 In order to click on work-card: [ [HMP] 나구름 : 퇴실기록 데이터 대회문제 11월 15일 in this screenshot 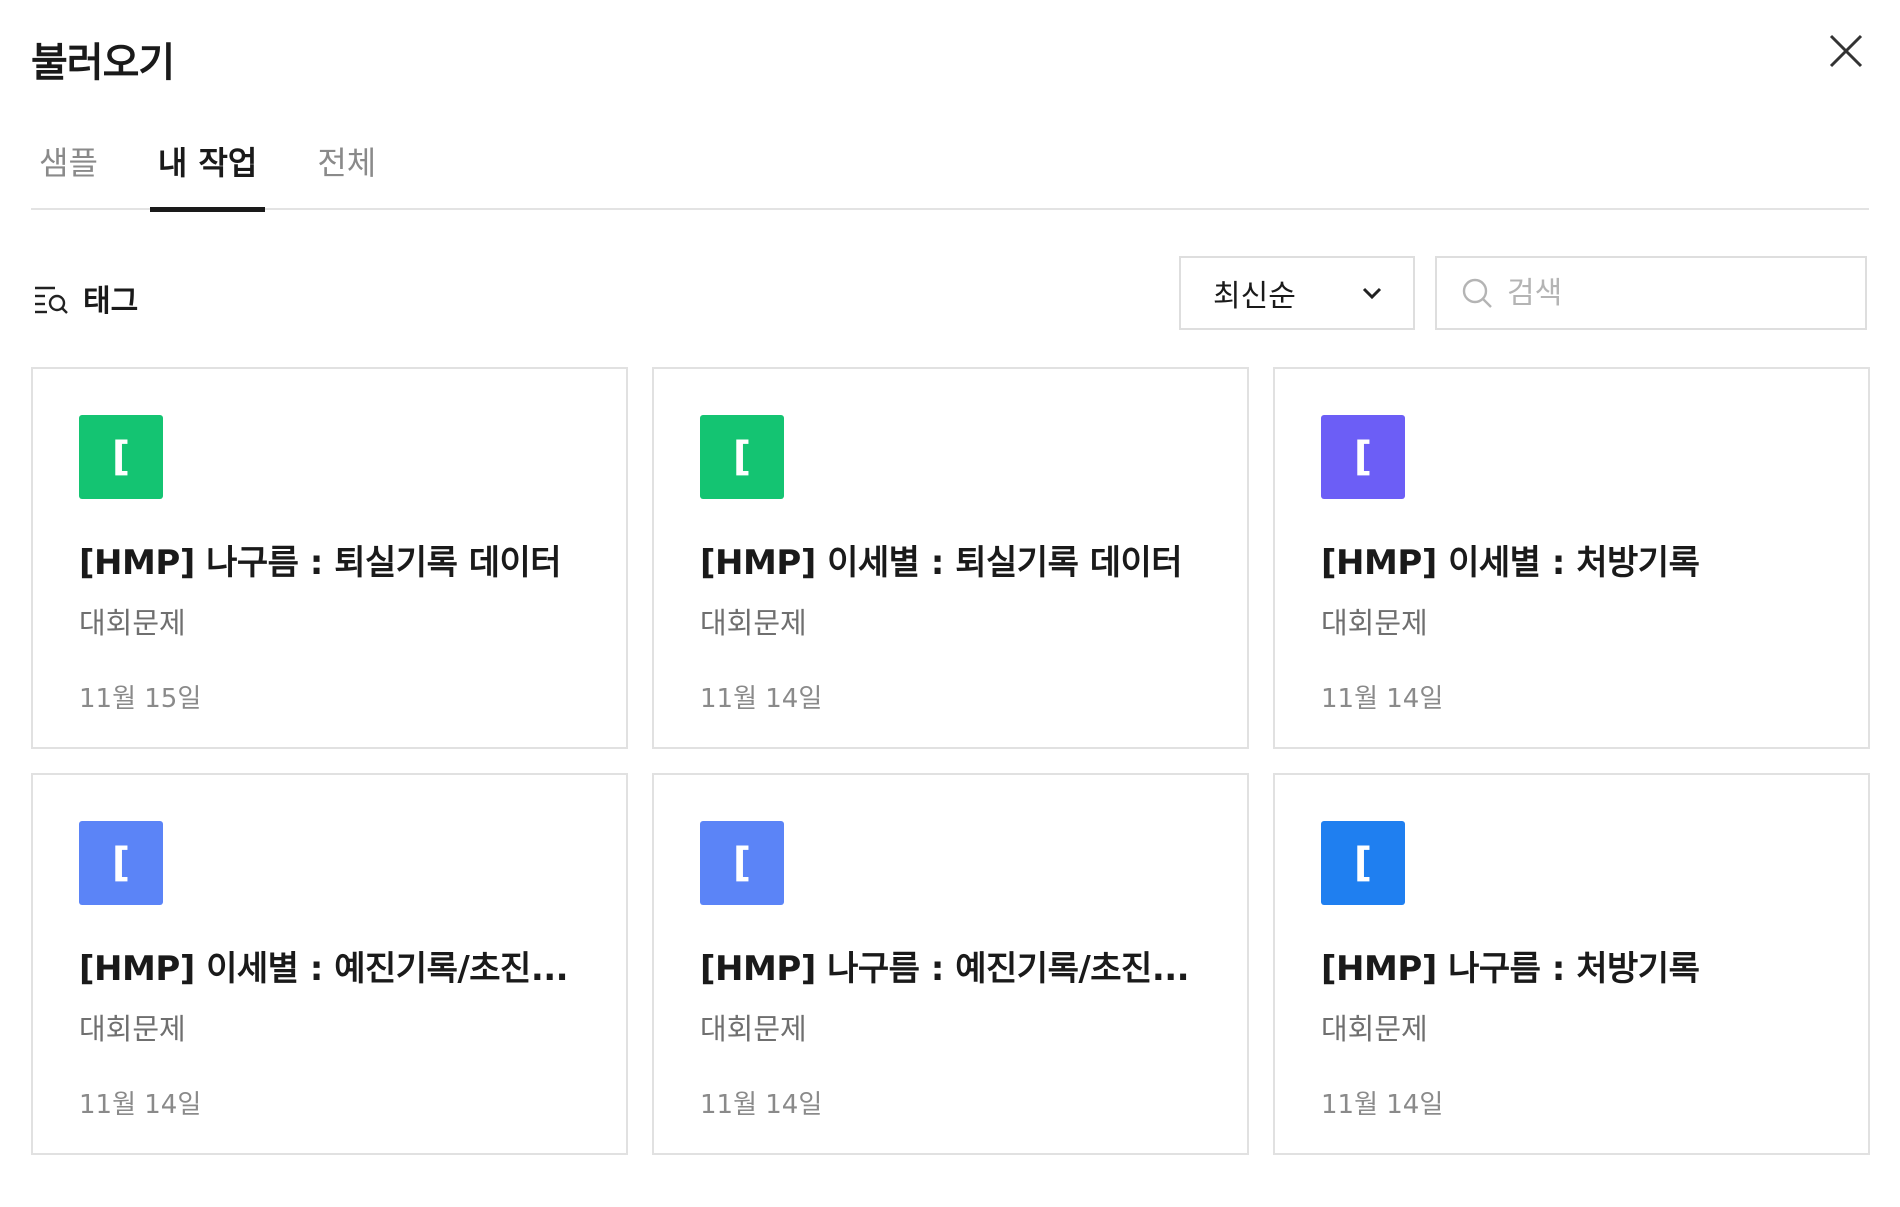, I will do `click(329, 558)`.